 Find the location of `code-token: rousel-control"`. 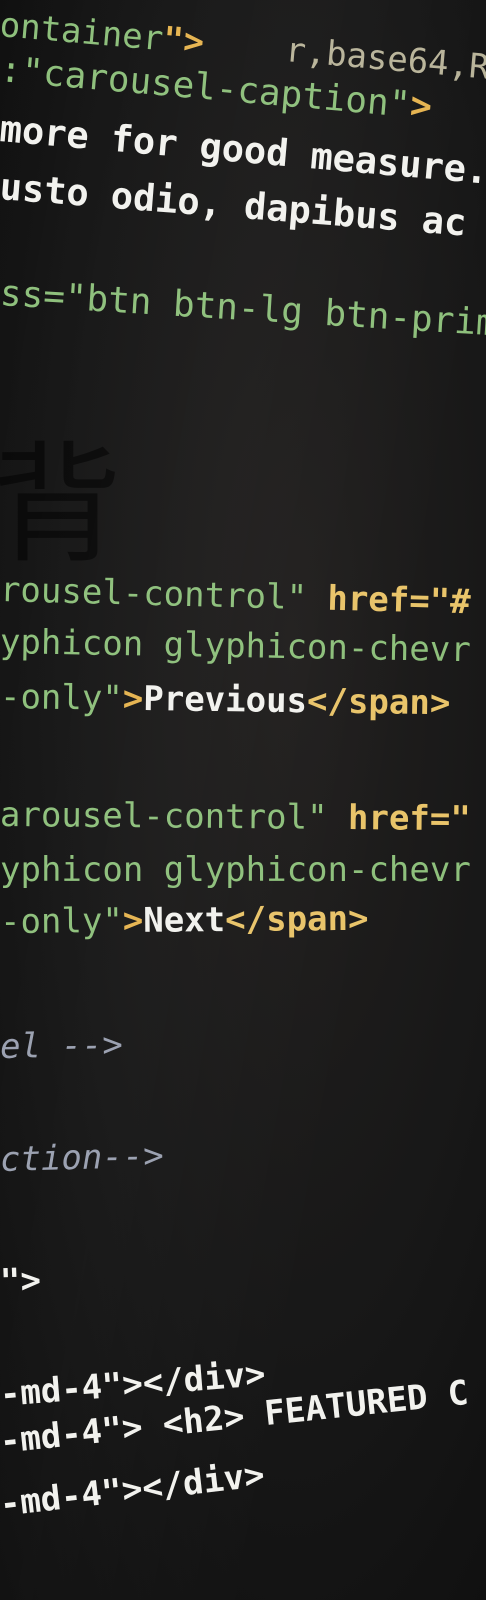

code-token: rousel-control" is located at coordinates (164, 594).